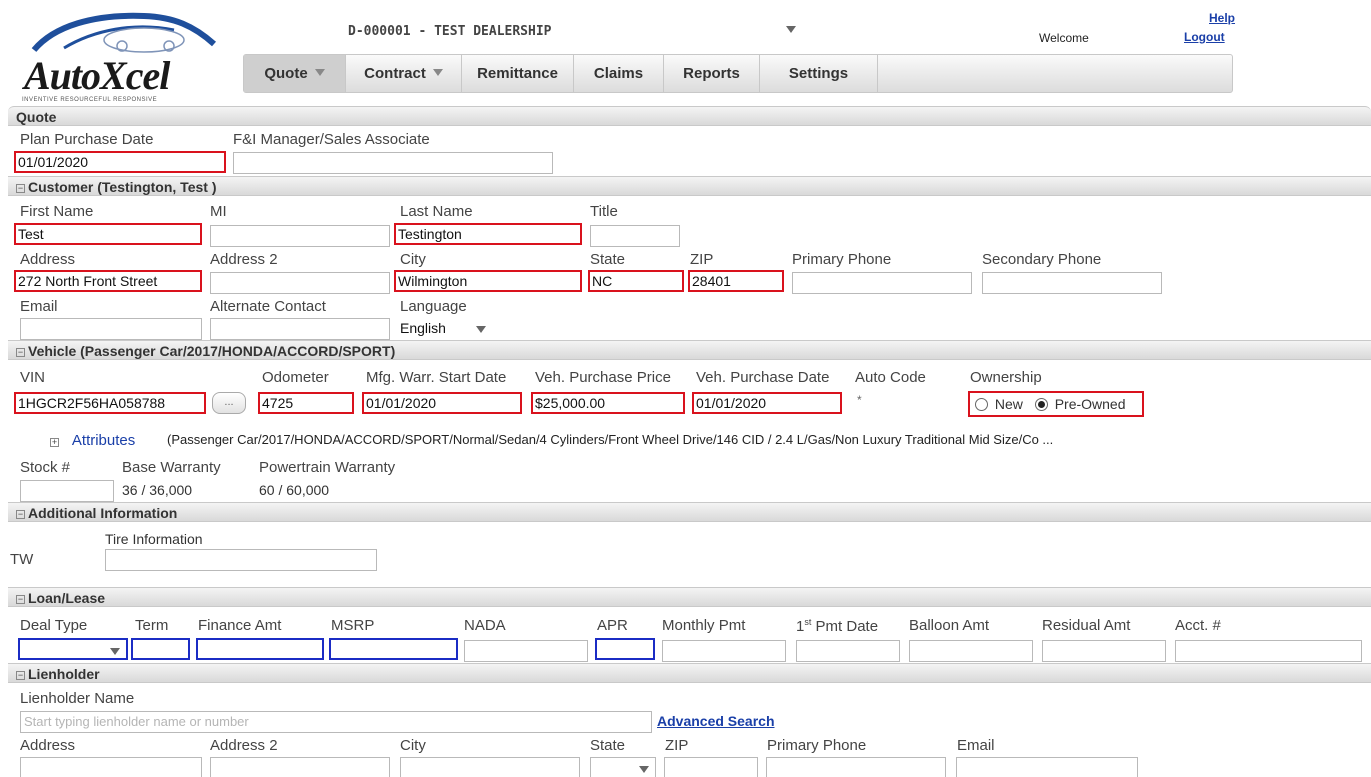 The height and width of the screenshot is (777, 1371). Describe the element at coordinates (612, 625) in the screenshot. I see `apr-label: APR` at that location.